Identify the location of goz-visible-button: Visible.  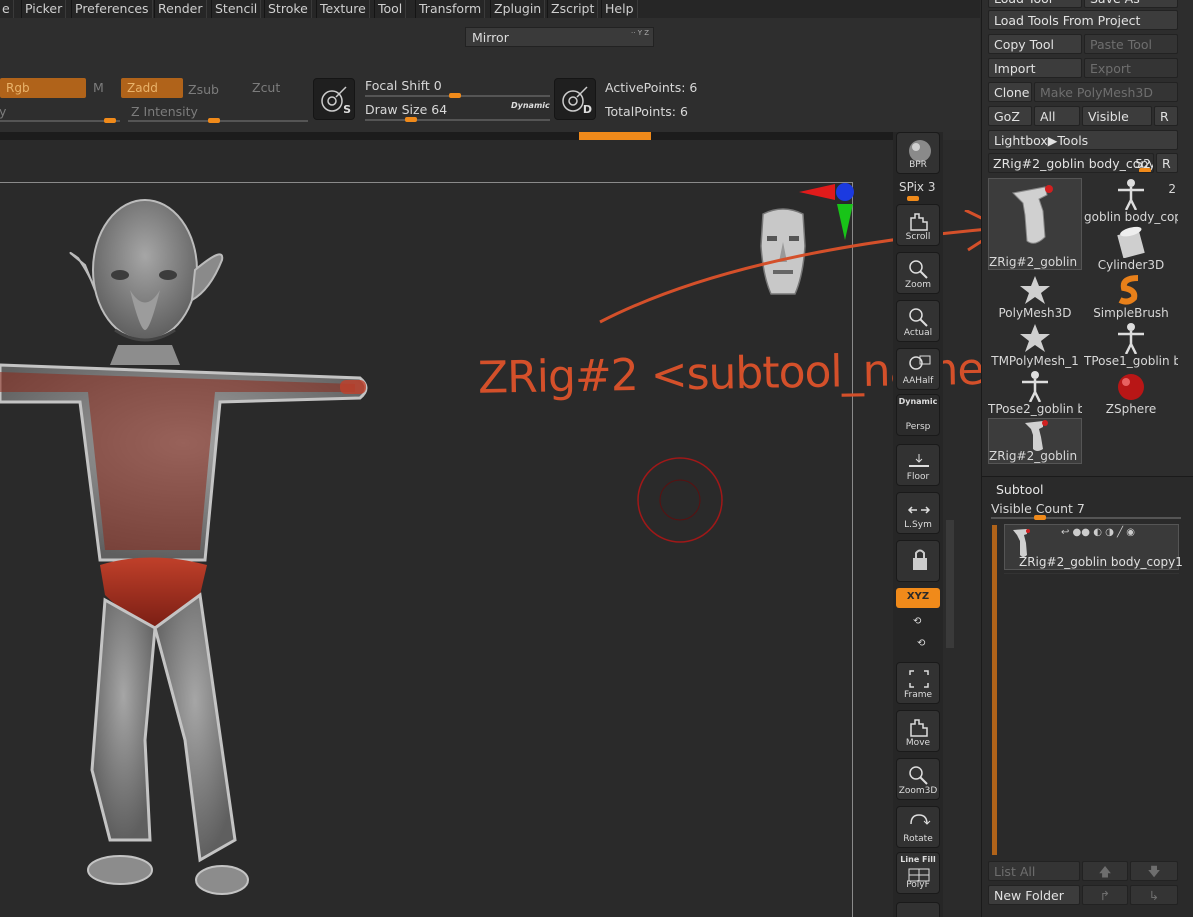
(1117, 116).